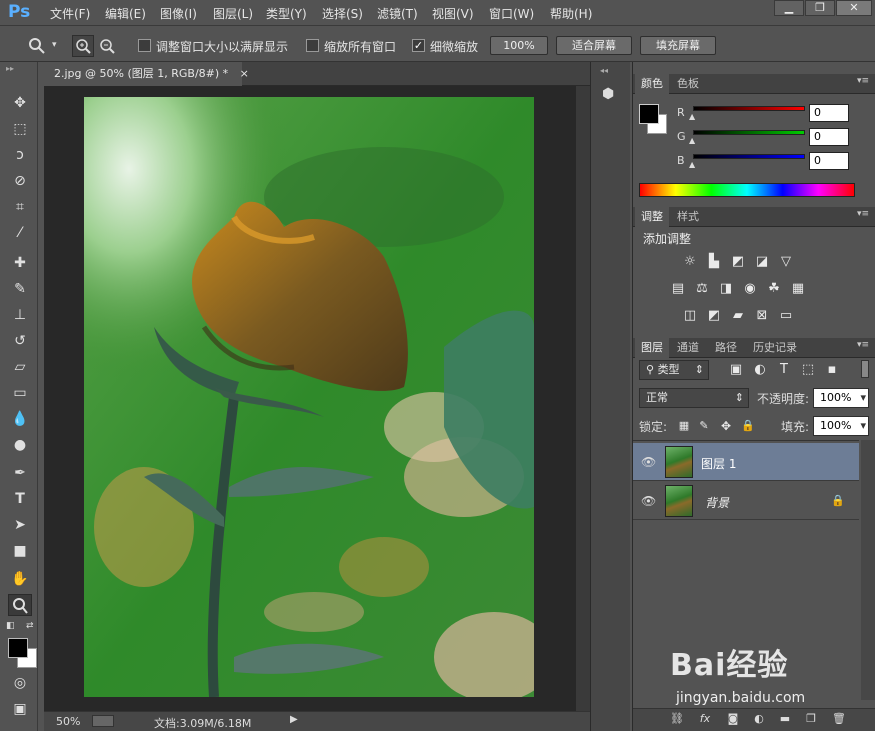 The height and width of the screenshot is (731, 875). Describe the element at coordinates (784, 370) in the screenshot. I see `filter-type-icon: T` at that location.